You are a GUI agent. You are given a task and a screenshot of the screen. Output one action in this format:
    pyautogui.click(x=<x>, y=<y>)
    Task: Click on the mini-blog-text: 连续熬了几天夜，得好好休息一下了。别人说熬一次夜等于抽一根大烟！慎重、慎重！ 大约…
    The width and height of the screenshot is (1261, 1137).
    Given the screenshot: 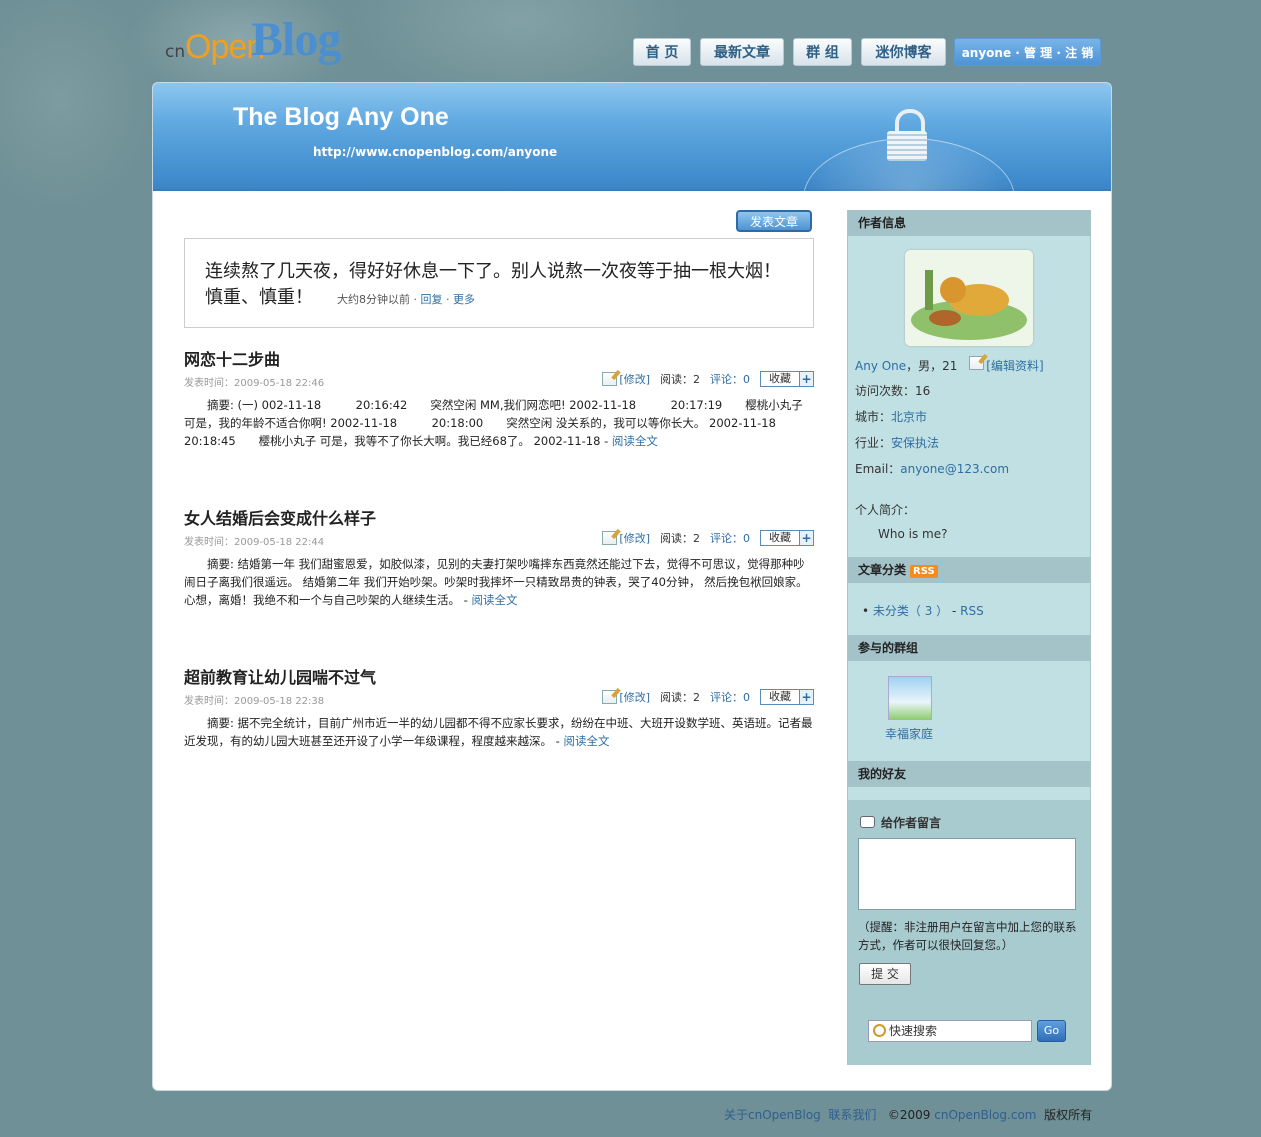 What is the action you would take?
    pyautogui.click(x=499, y=286)
    